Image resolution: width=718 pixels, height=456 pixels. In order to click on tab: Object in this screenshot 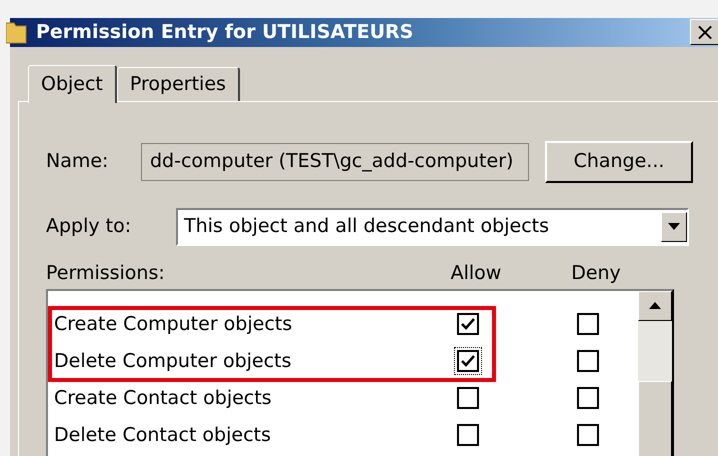, I will do `click(72, 83)`.